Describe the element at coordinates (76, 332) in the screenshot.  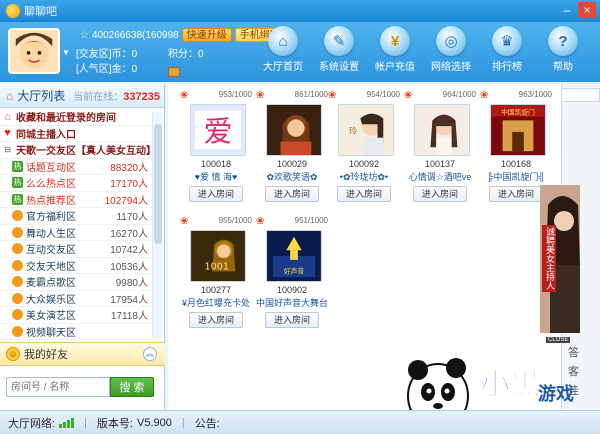
I see `list-item: 视频聊天区` at that location.